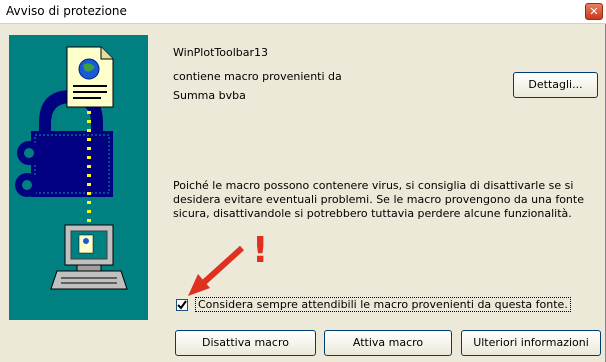 The width and height of the screenshot is (606, 362). I want to click on close-button: ✕, so click(594, 11).